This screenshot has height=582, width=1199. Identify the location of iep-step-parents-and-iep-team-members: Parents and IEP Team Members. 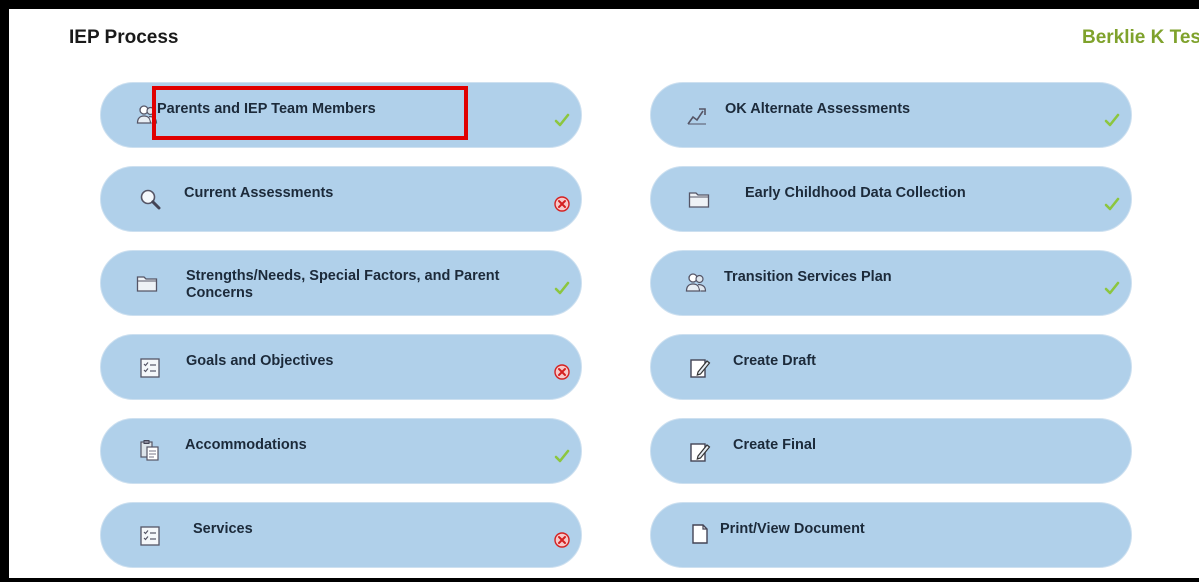
(341, 115).